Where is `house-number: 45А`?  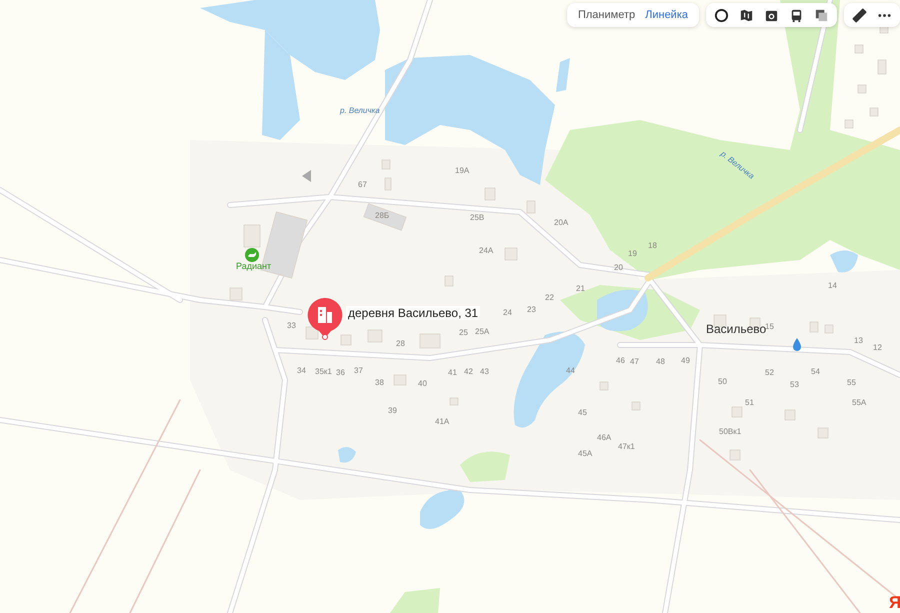 house-number: 45А is located at coordinates (585, 454).